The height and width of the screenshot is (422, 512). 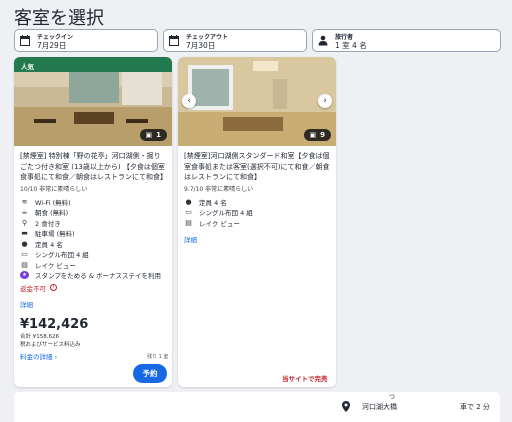 What do you see at coordinates (93, 101) in the screenshot?
I see `room-photo: 人気 ▣ 1` at bounding box center [93, 101].